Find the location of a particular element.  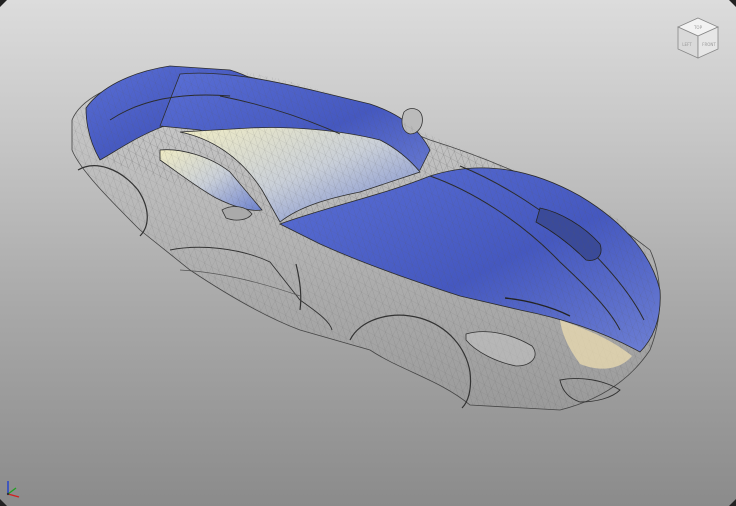

corner-marker-top-right is located at coordinates (732, 3).